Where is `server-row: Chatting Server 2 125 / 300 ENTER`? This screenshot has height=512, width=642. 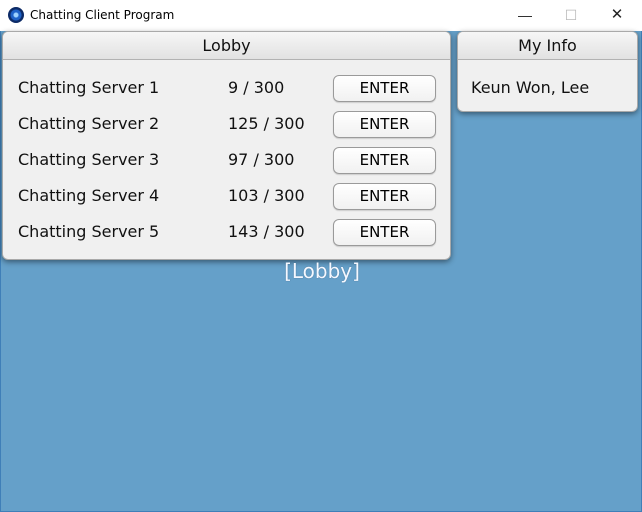
server-row: Chatting Server 2 125 / 300 ENTER is located at coordinates (226, 126).